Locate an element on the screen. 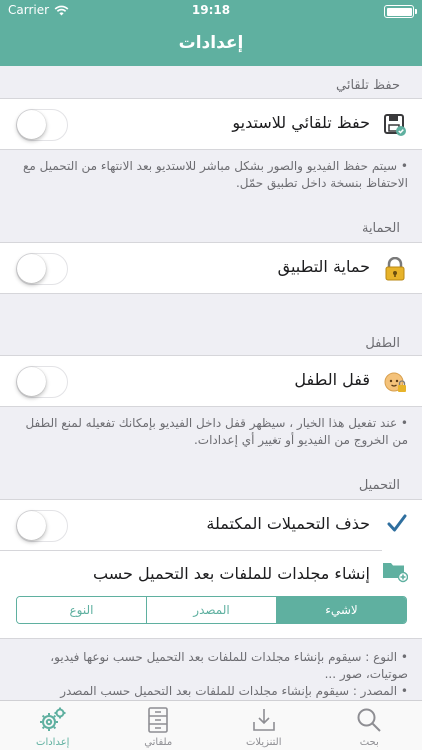  autosave-toggle is located at coordinates (42, 125).